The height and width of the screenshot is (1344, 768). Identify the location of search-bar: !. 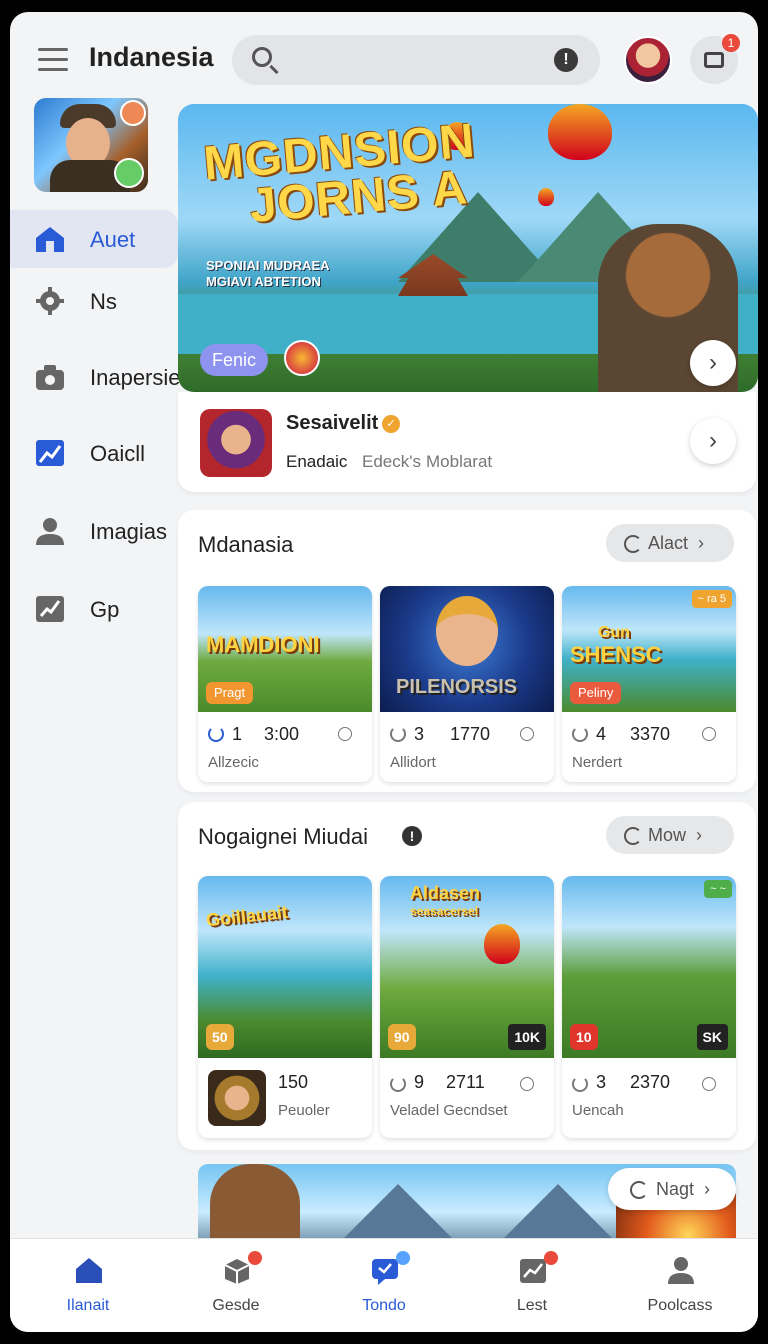
(416, 60).